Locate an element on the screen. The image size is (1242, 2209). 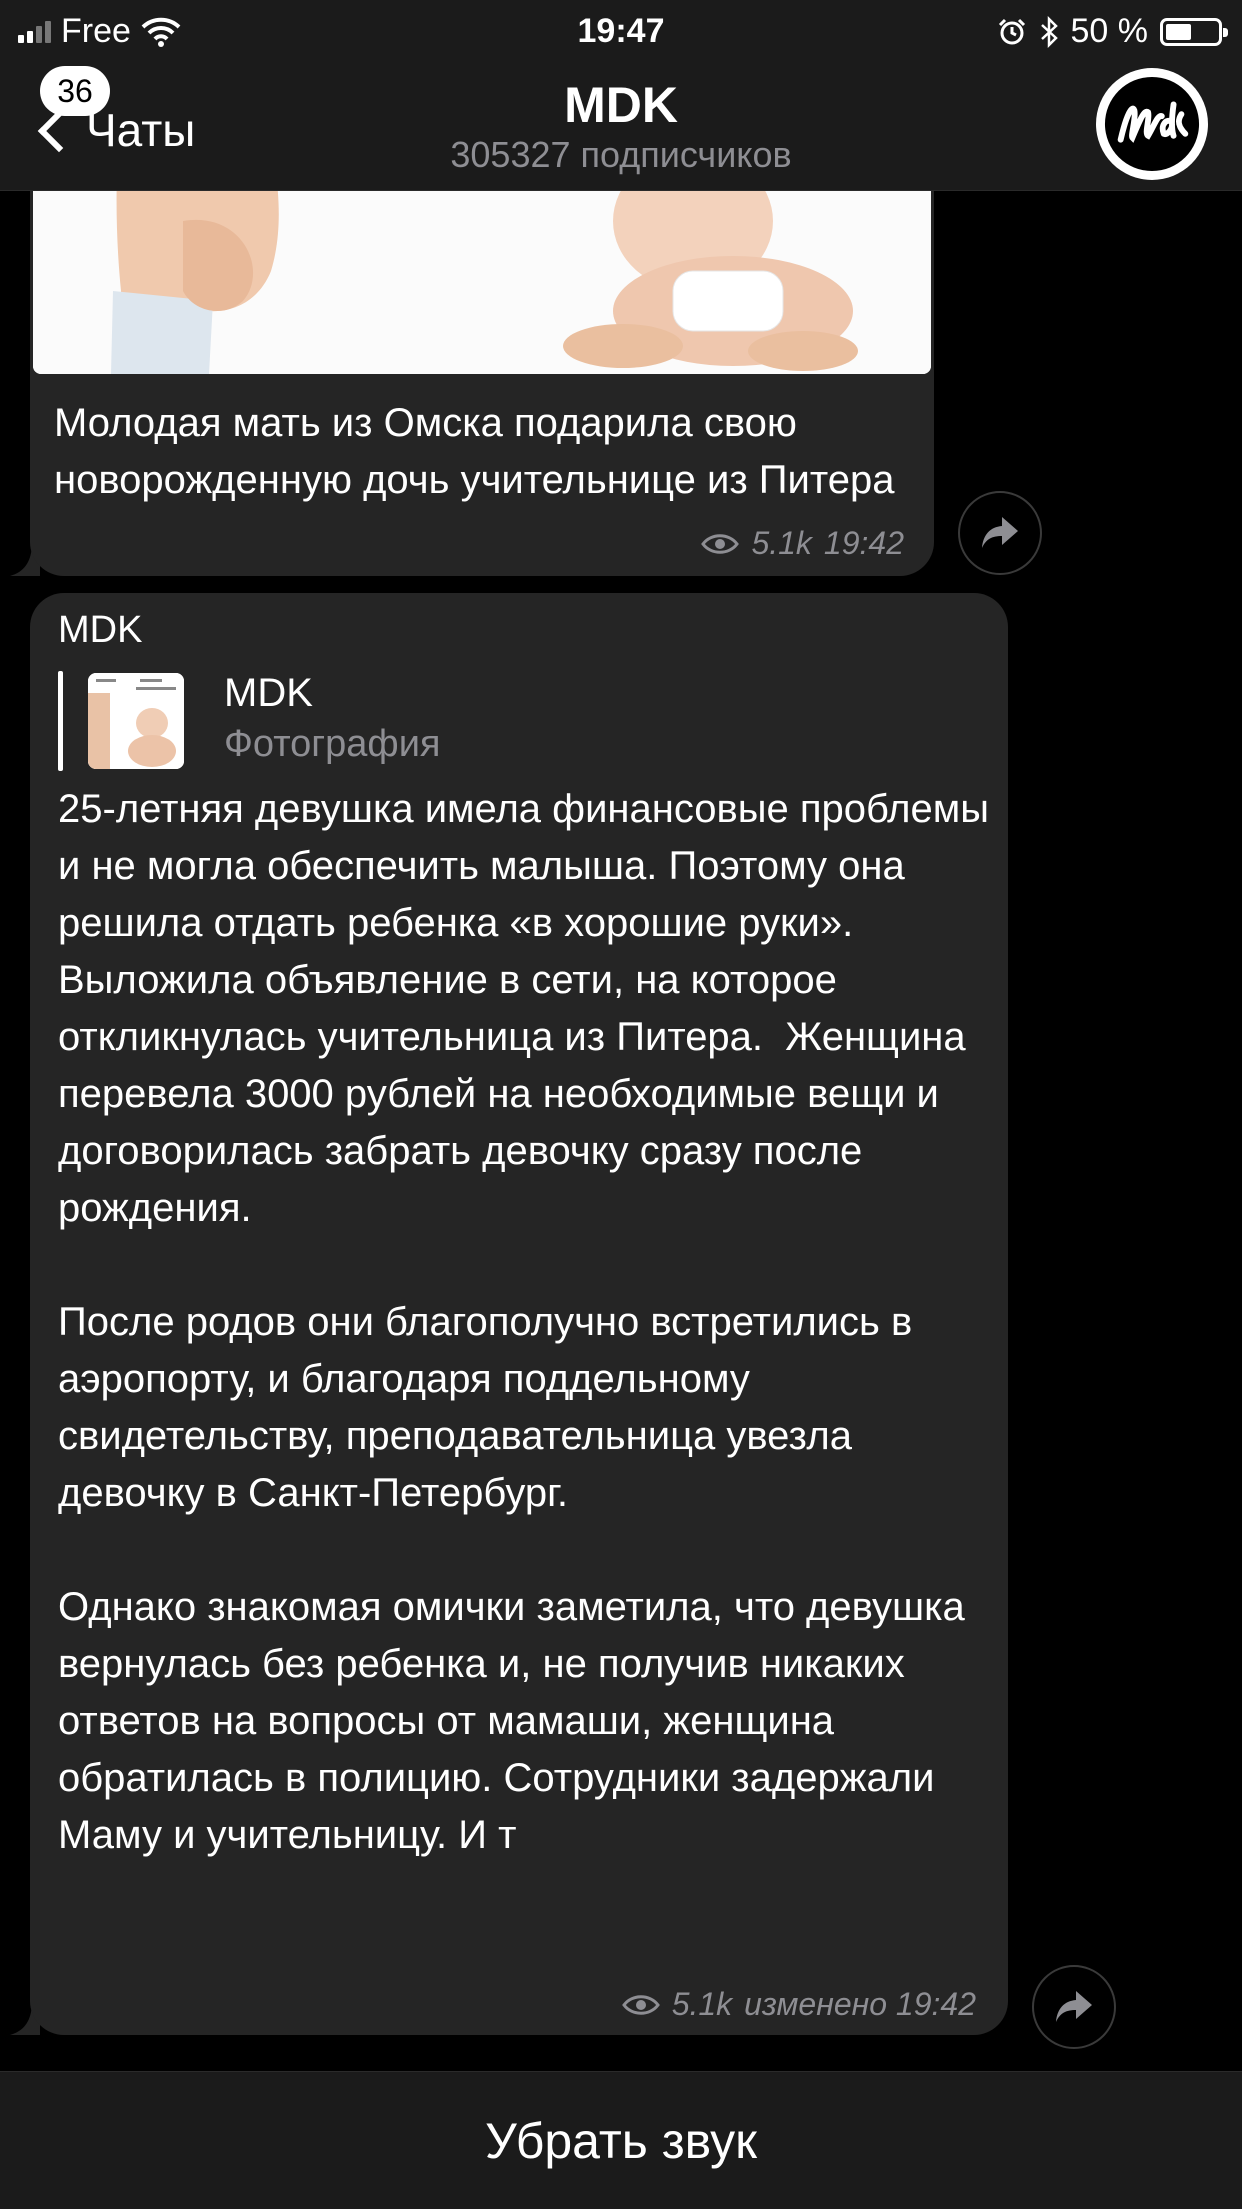
reply-subtitle: Фотография is located at coordinates (332, 744).